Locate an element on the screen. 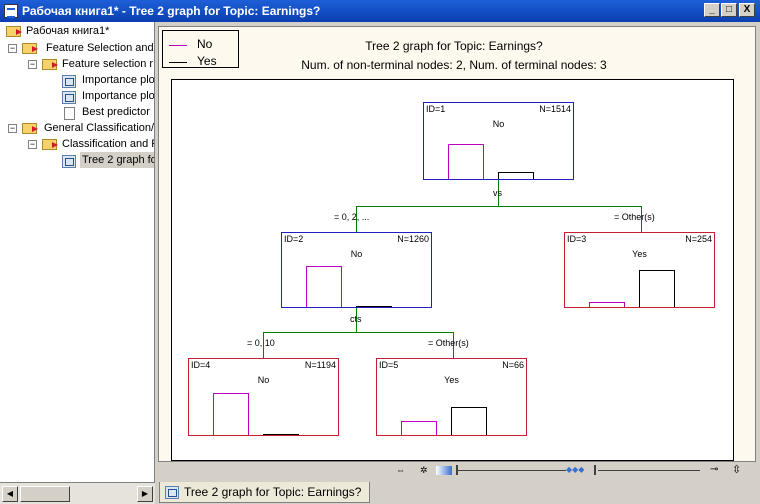 The image size is (760, 504). split-variable-label: cts is located at coordinates (356, 319).